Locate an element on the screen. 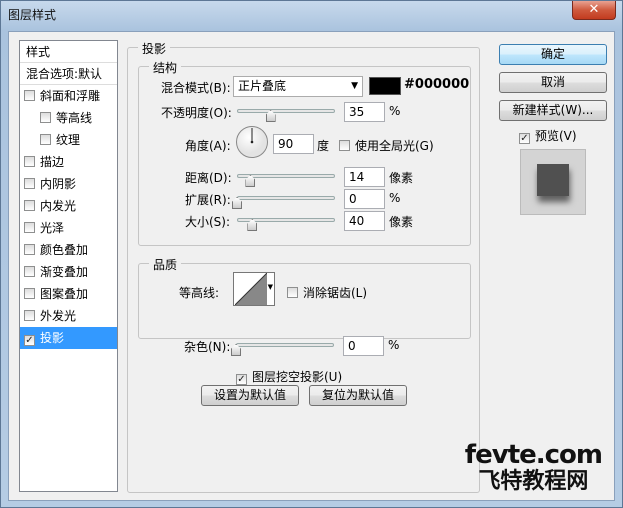  spread-slider-track is located at coordinates (286, 198).